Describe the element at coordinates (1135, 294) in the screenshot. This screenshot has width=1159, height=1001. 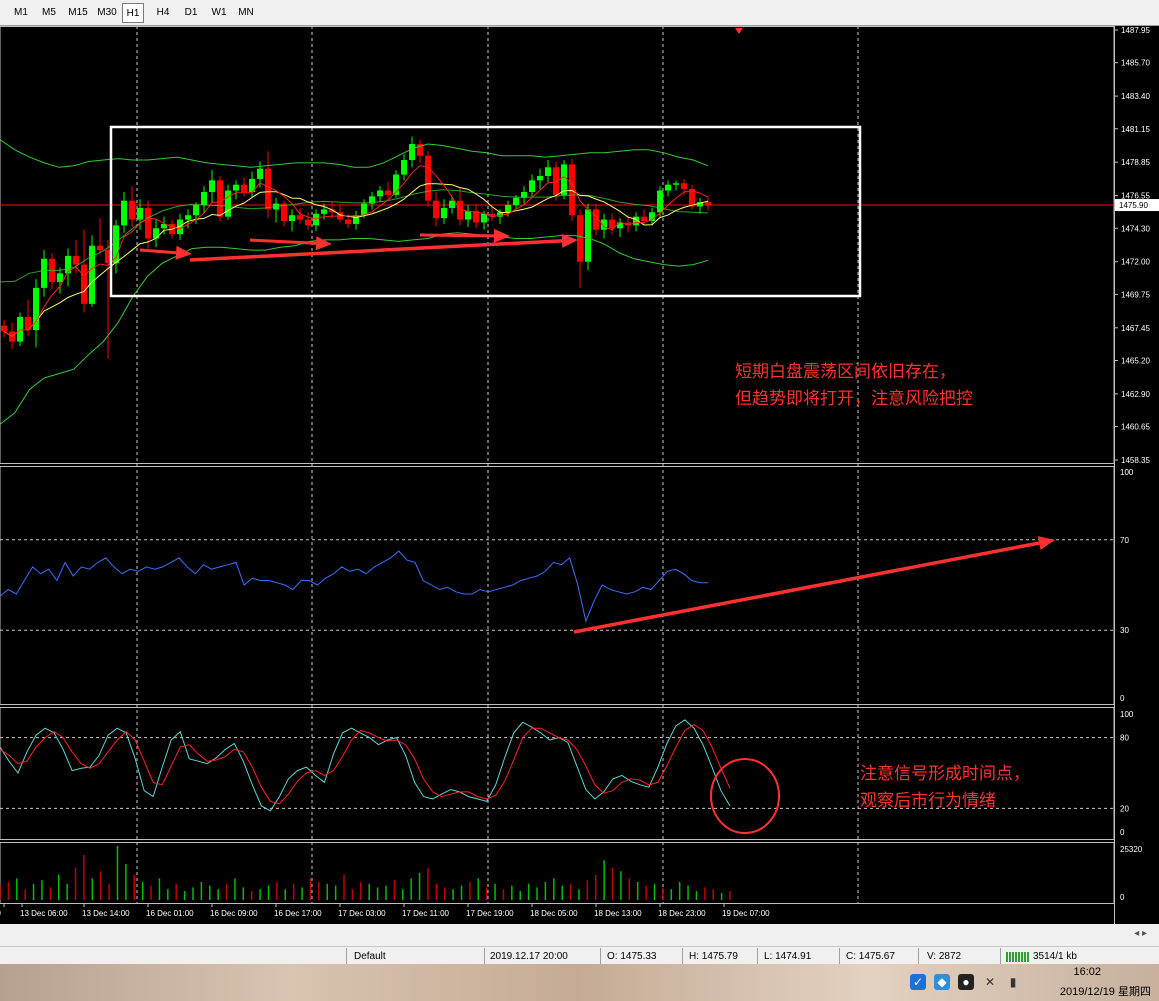
I see `price-axis-label: 1469.75` at that location.